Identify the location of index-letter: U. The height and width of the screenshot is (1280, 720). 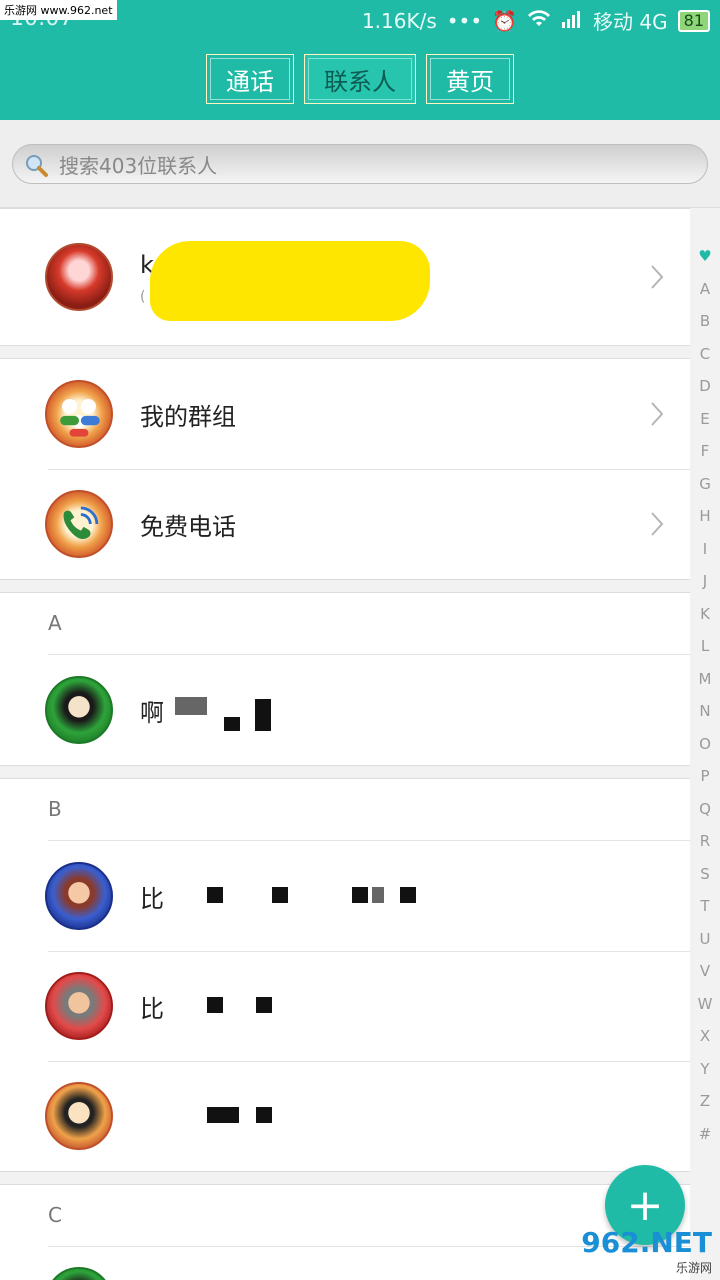
(705, 939).